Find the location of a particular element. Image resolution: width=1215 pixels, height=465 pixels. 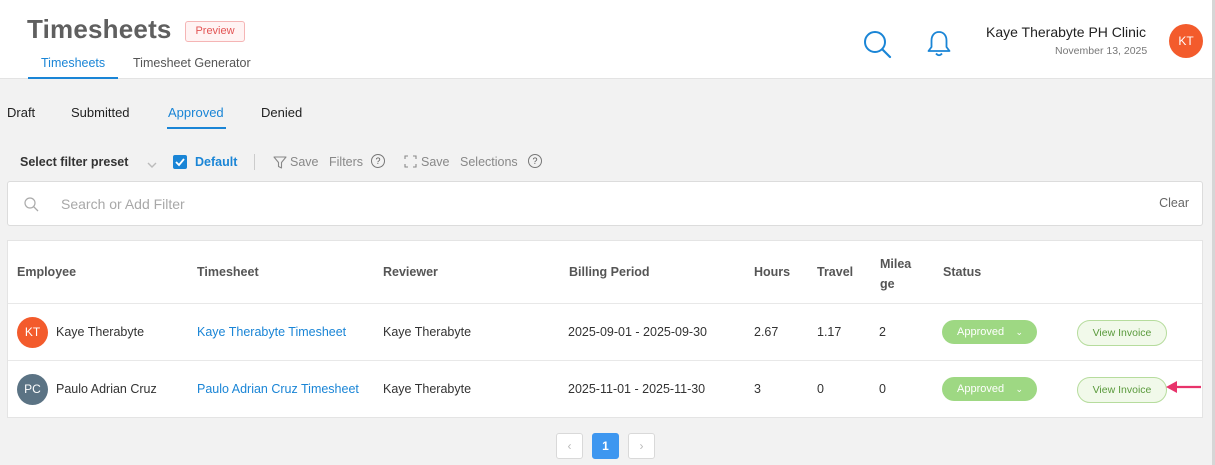

tab-timesheet-generator: Timesheet Generator is located at coordinates (192, 63).